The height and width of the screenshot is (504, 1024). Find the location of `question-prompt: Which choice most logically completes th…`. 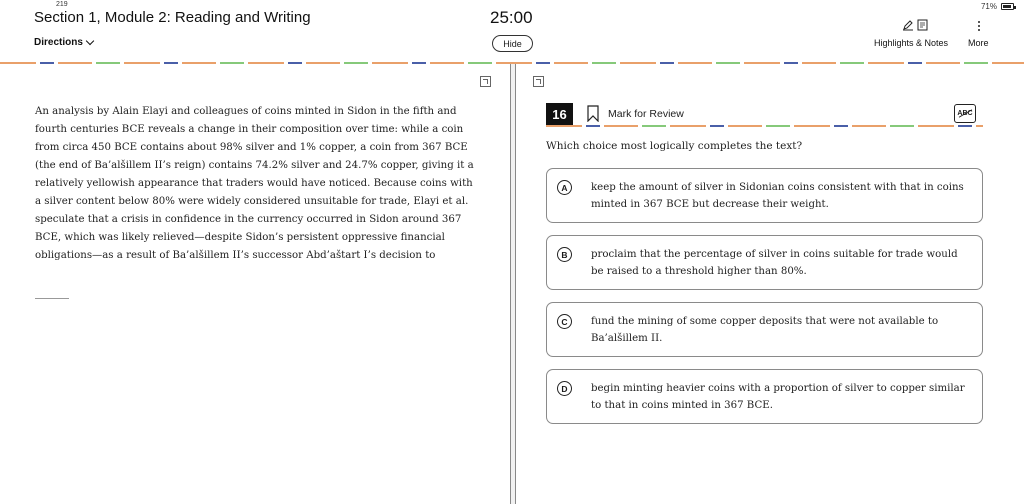

question-prompt: Which choice most logically completes th… is located at coordinates (674, 146).